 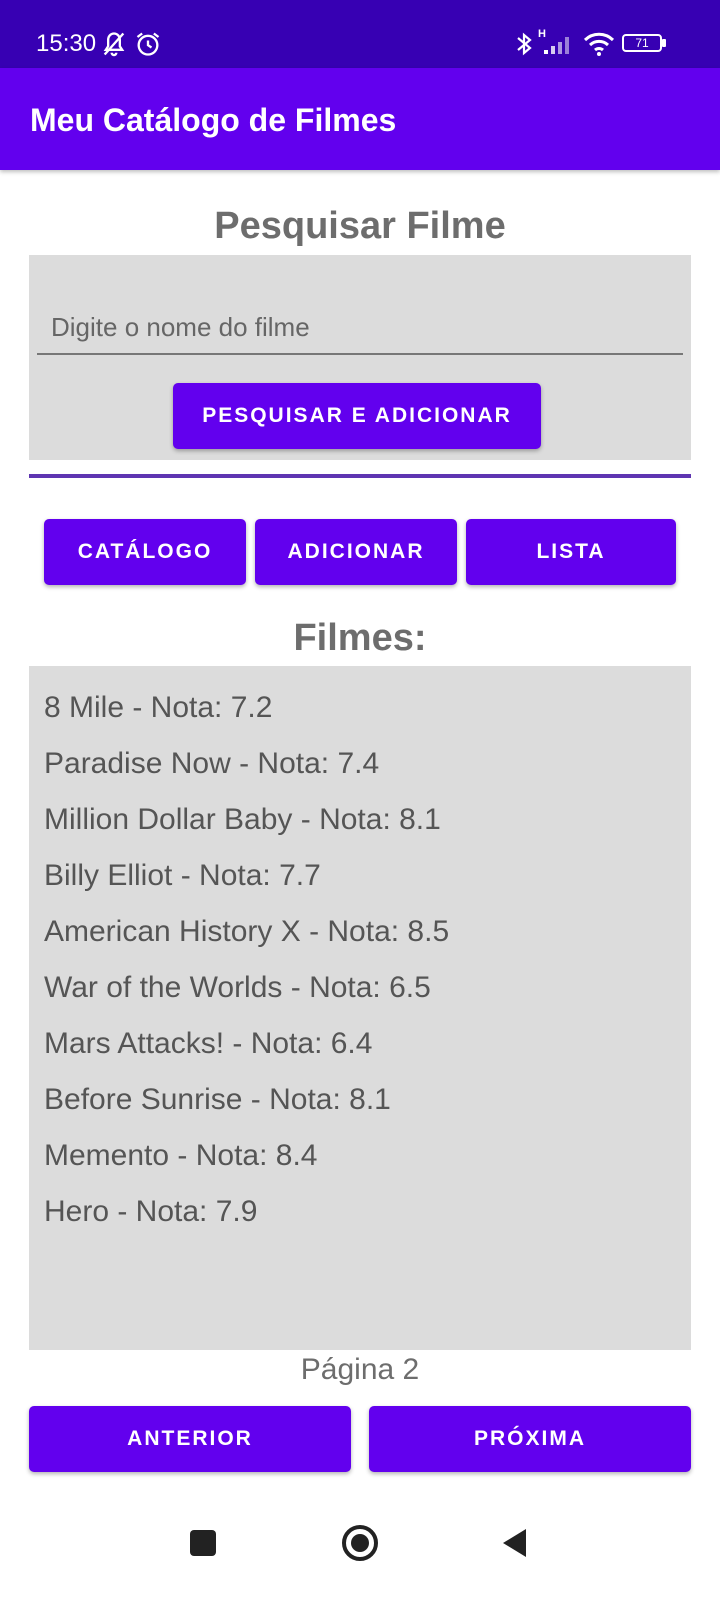 What do you see at coordinates (246, 1050) in the screenshot?
I see `list-item: Mars Attacks! - Nota: 6.4` at bounding box center [246, 1050].